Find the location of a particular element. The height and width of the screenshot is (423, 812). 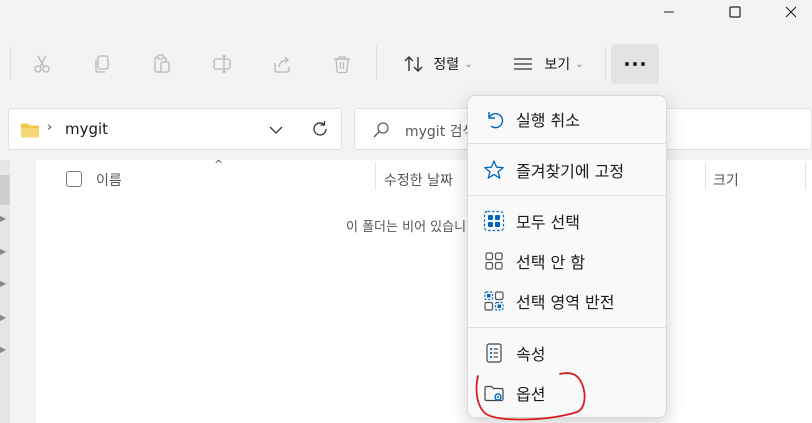

refresh-icon is located at coordinates (320, 129).